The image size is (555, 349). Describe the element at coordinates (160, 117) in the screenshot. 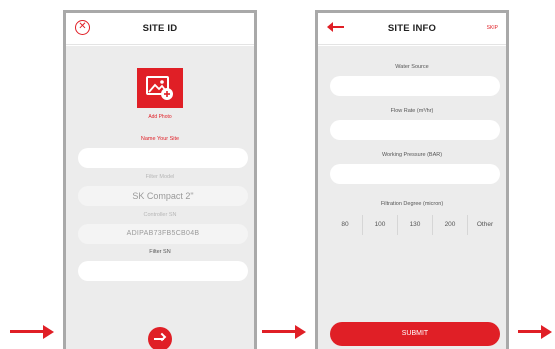

I see `add-photo-label: Add Photo` at that location.